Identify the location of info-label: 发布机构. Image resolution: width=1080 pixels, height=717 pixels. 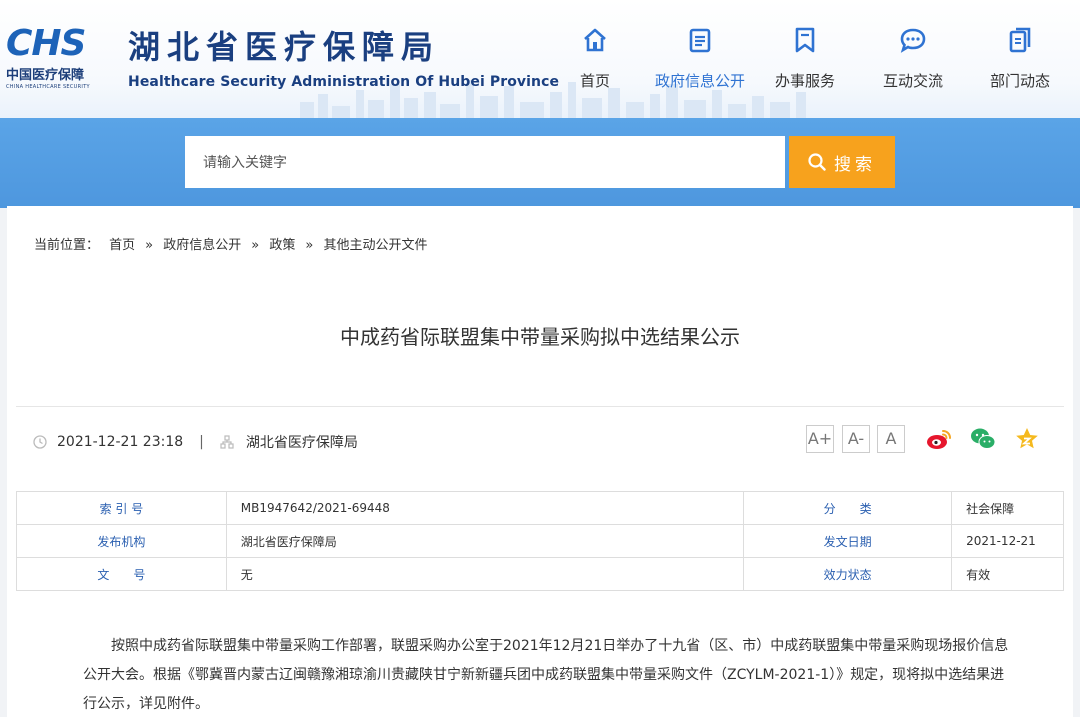
(121, 541).